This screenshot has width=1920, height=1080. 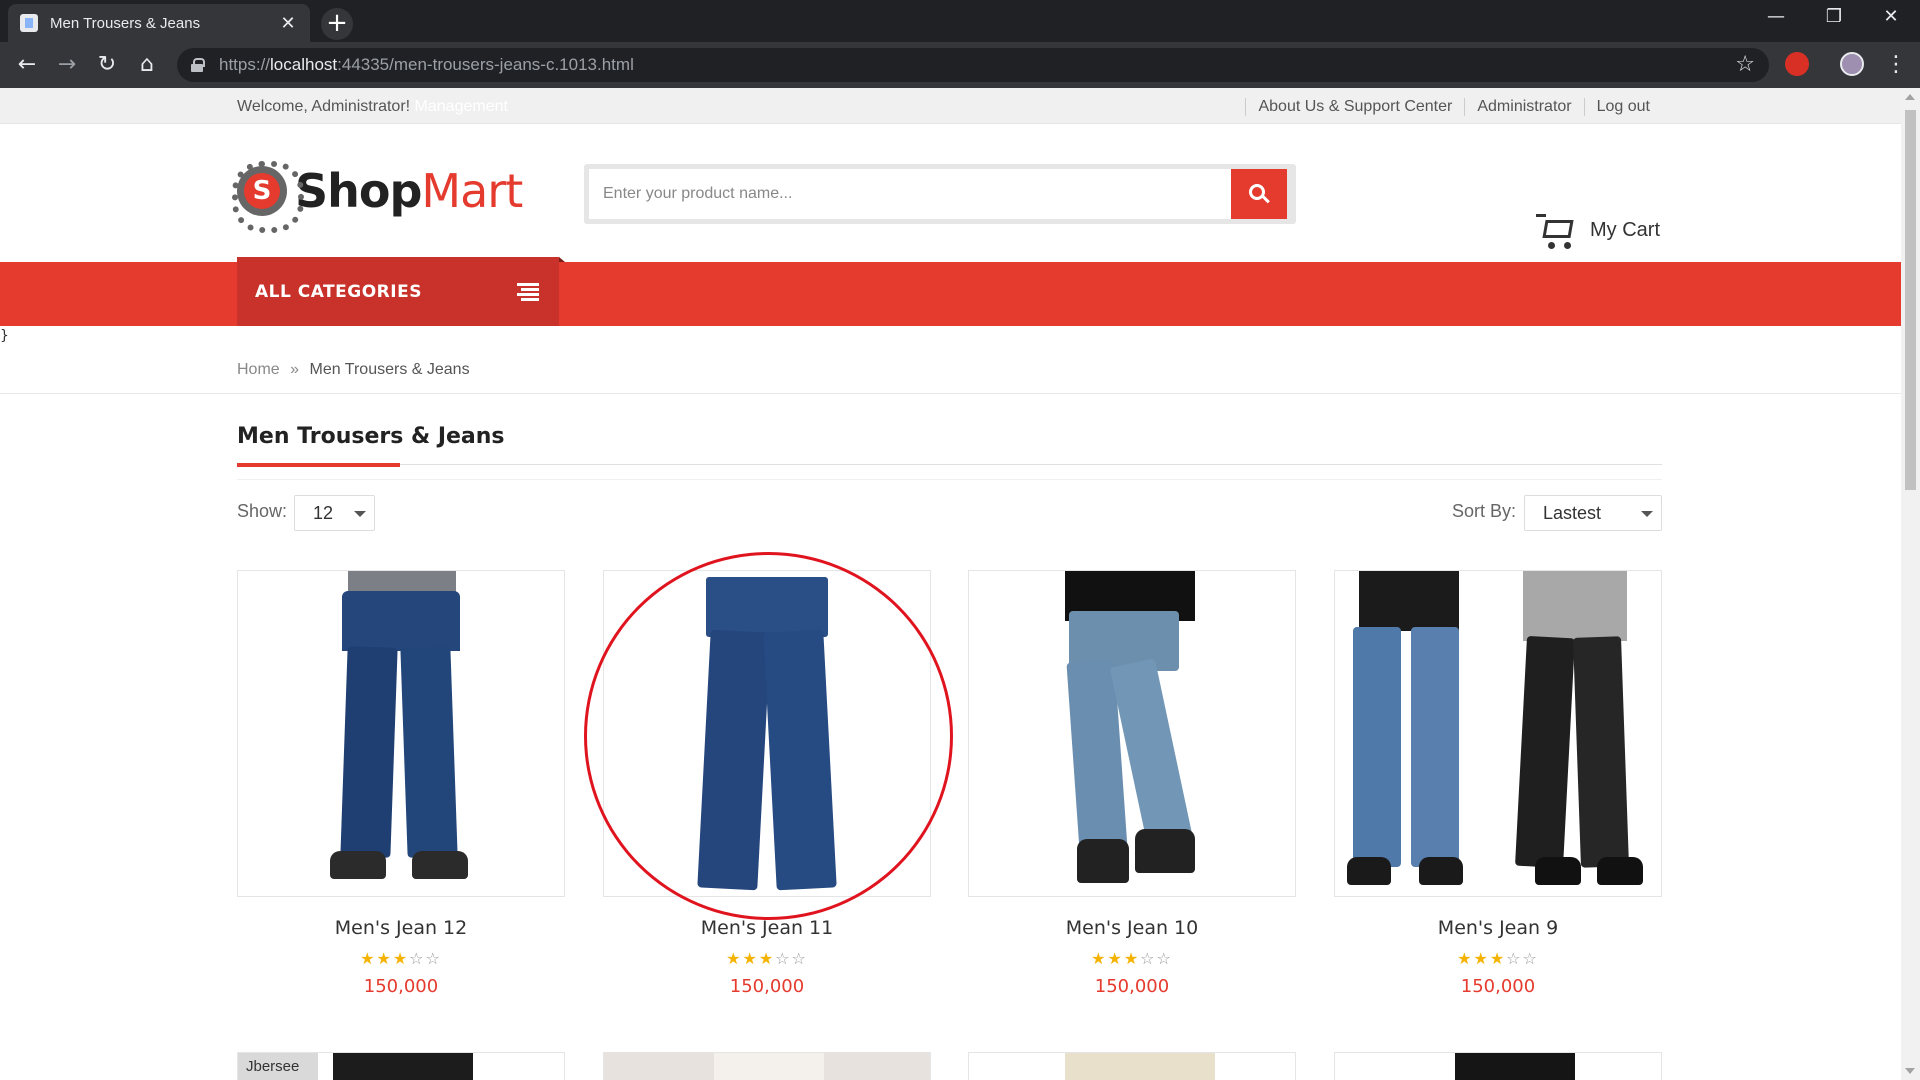 What do you see at coordinates (1498, 928) in the screenshot?
I see `product-name: Men's Jean 9` at bounding box center [1498, 928].